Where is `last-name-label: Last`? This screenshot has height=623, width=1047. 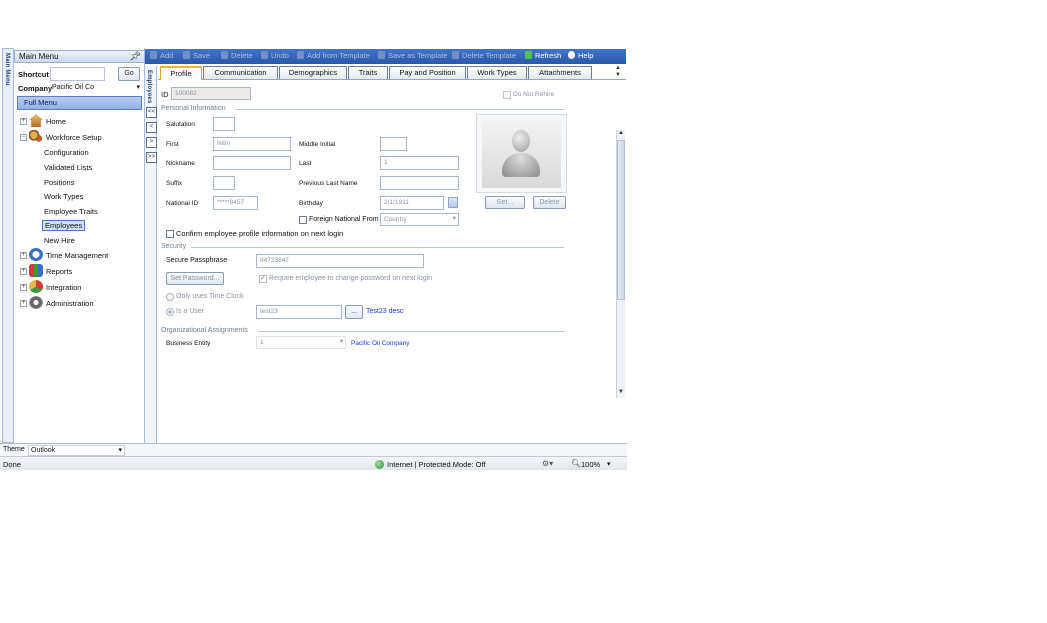 last-name-label: Last is located at coordinates (305, 163).